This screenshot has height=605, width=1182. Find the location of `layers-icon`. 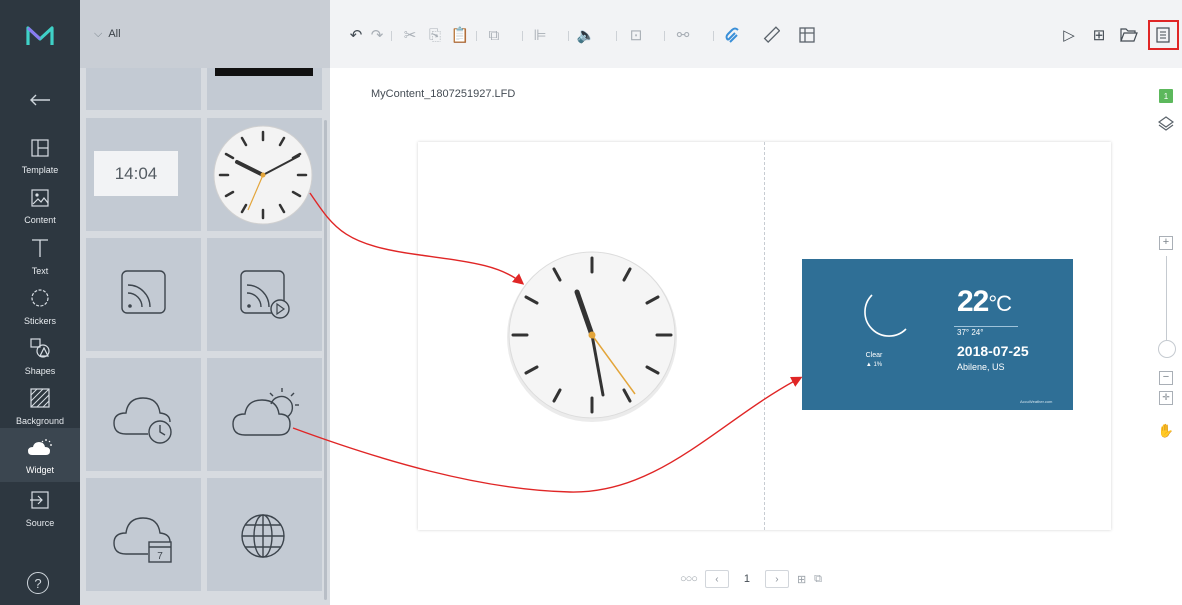

layers-icon is located at coordinates (1166, 123).